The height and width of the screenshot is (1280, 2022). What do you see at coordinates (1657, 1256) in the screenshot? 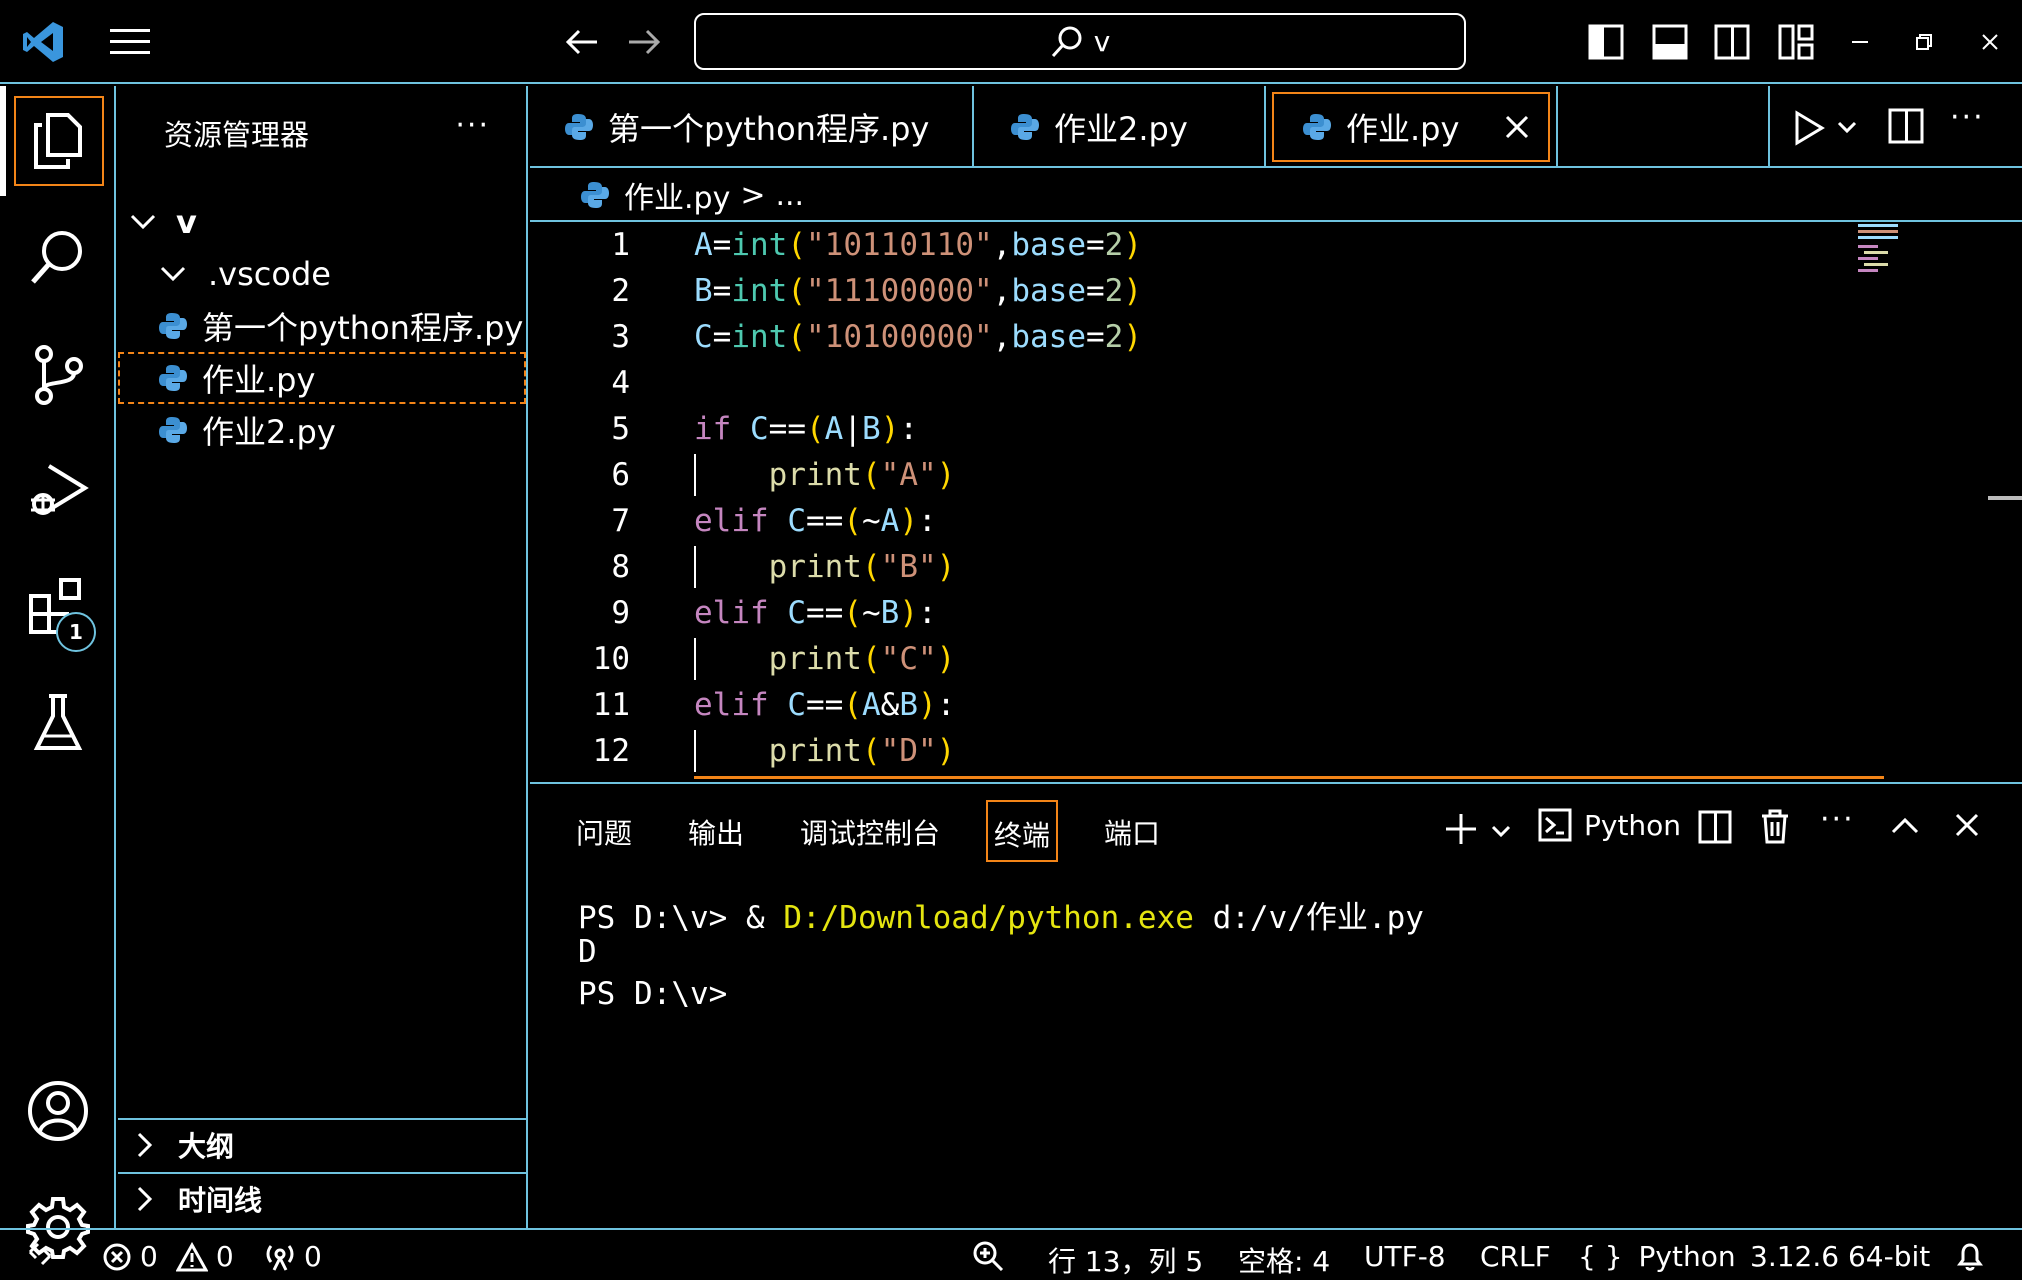
I see `language-mode: { } Python` at bounding box center [1657, 1256].